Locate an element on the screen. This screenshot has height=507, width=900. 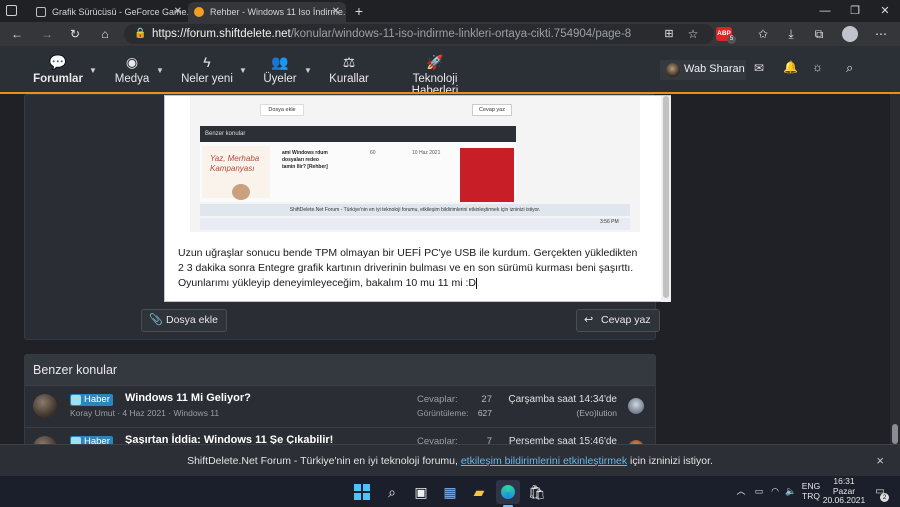
nav-kurallar: ⚖ Kurallar is located at coordinates (349, 69).